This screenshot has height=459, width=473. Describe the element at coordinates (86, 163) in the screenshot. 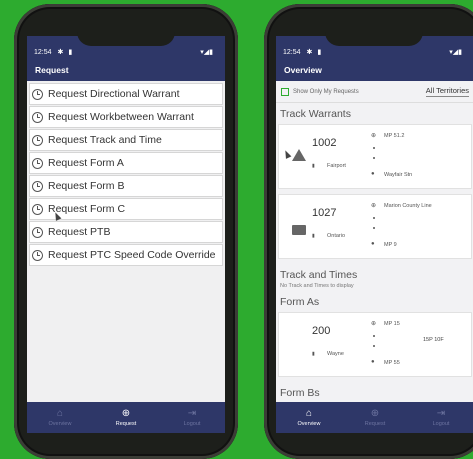

I see `menu-item-label: Request Form A` at that location.